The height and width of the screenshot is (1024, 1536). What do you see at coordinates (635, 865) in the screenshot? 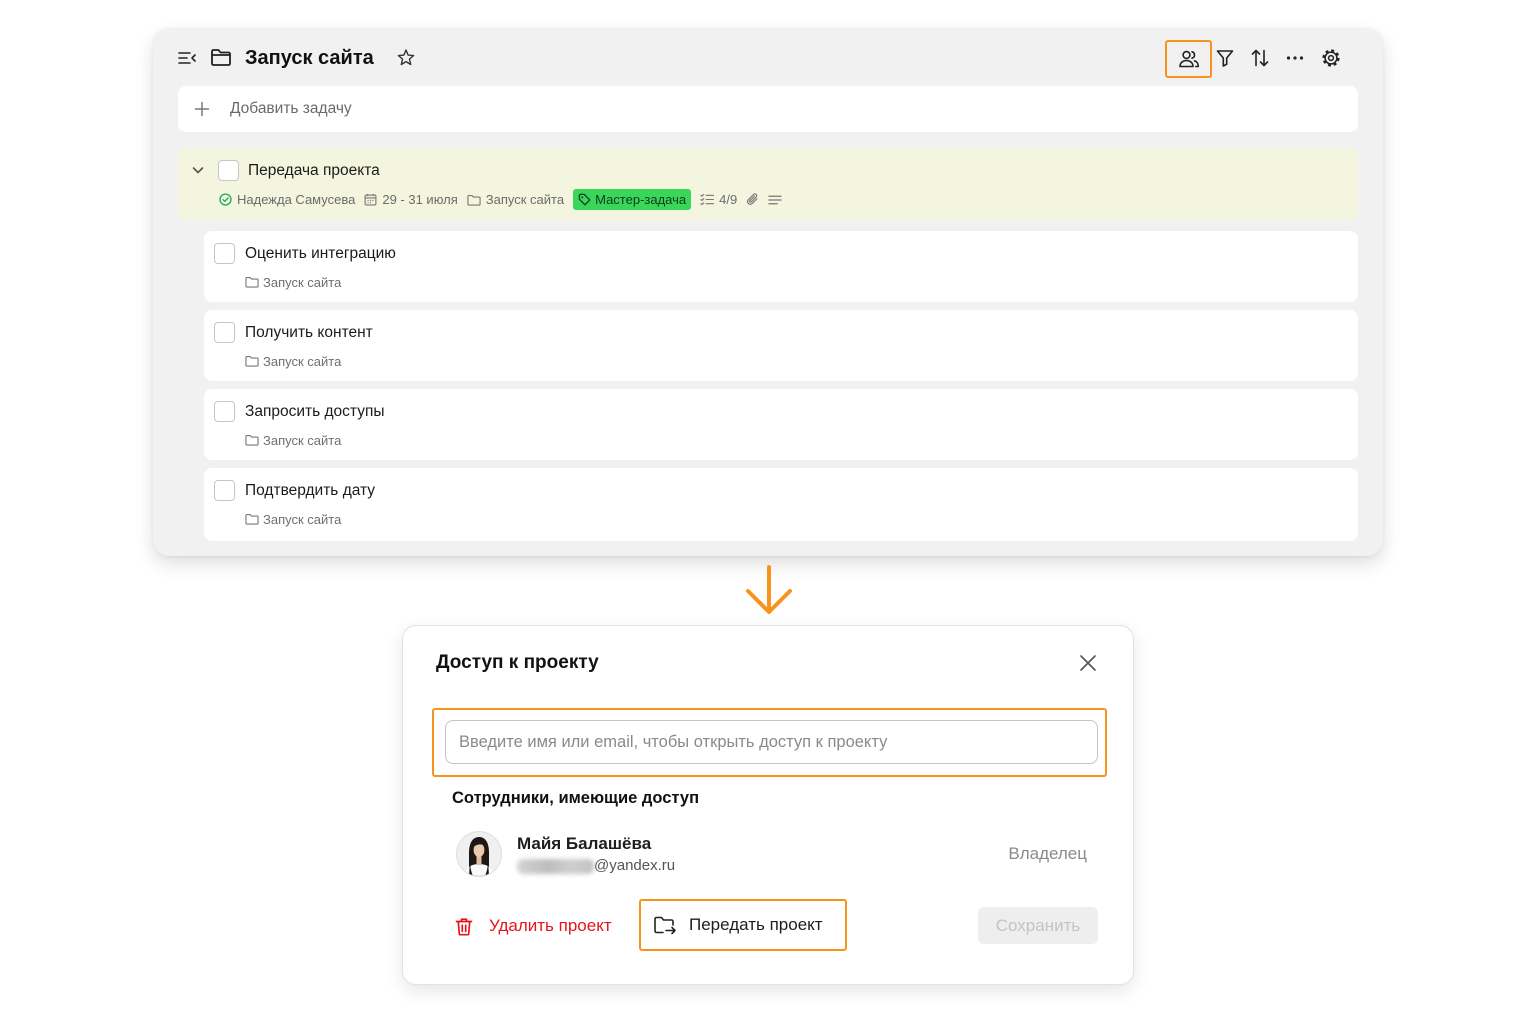
I see `member-email: @yandex.ru` at bounding box center [635, 865].